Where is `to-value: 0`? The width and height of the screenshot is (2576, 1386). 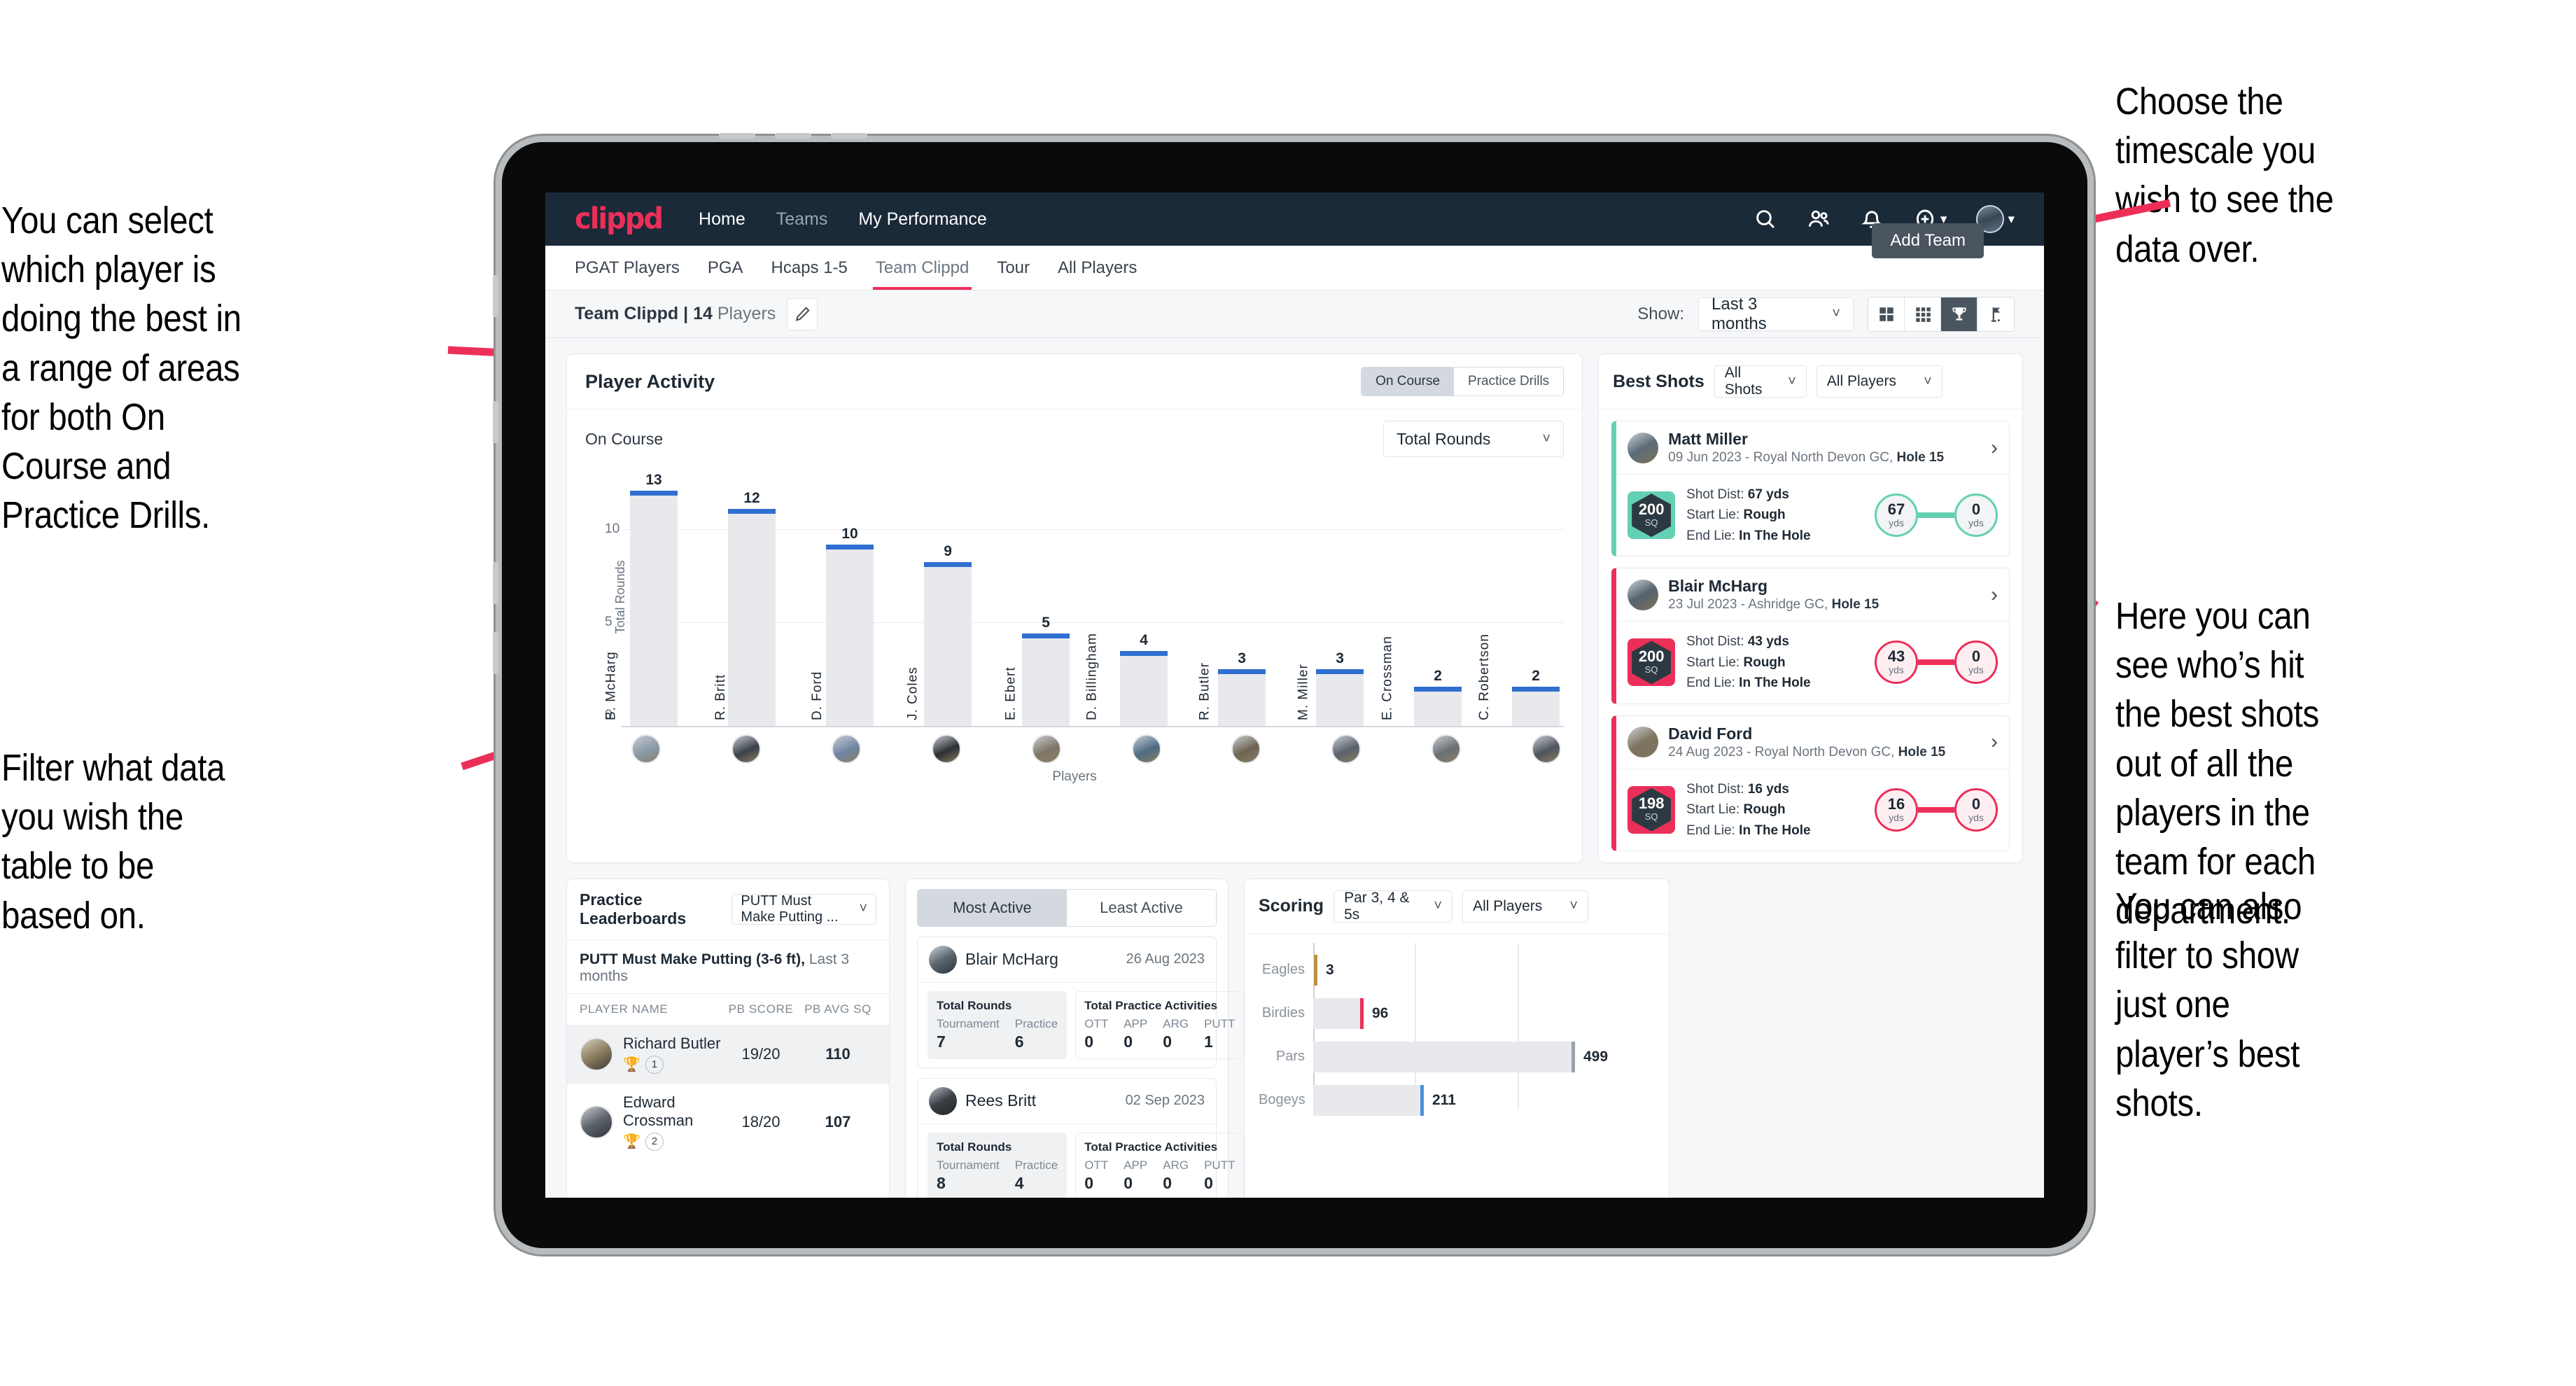
to-value: 0 is located at coordinates (1976, 657).